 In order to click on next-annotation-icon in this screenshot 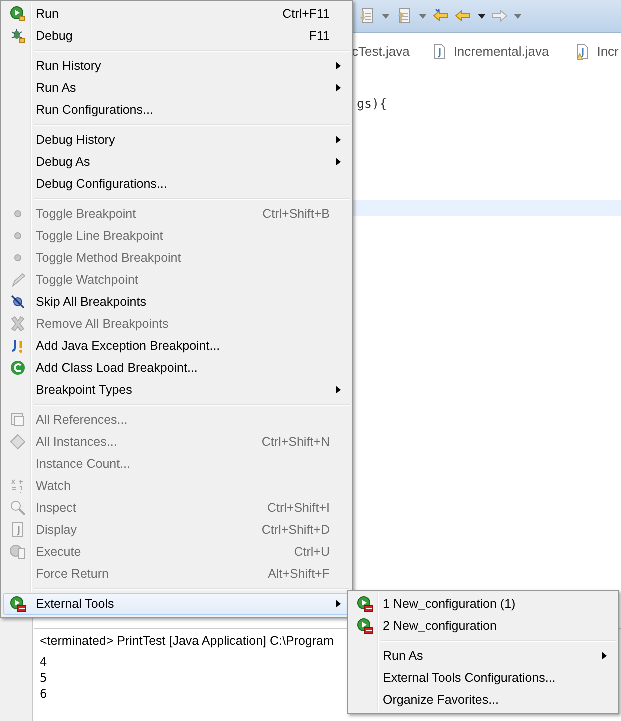, I will do `click(368, 16)`.